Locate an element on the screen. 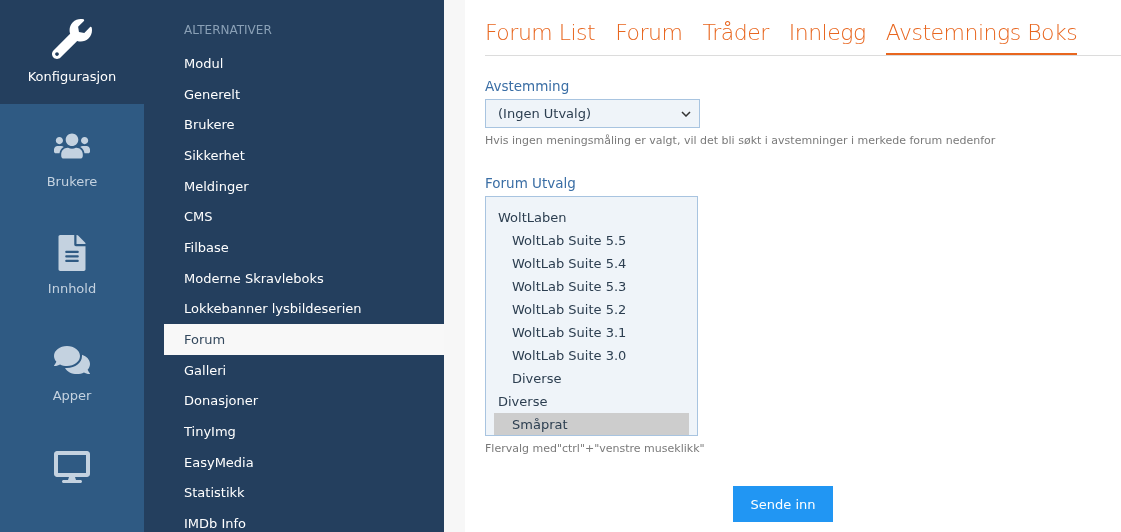 This screenshot has height=532, width=1121. menu-item: Generelt is located at coordinates (304, 94).